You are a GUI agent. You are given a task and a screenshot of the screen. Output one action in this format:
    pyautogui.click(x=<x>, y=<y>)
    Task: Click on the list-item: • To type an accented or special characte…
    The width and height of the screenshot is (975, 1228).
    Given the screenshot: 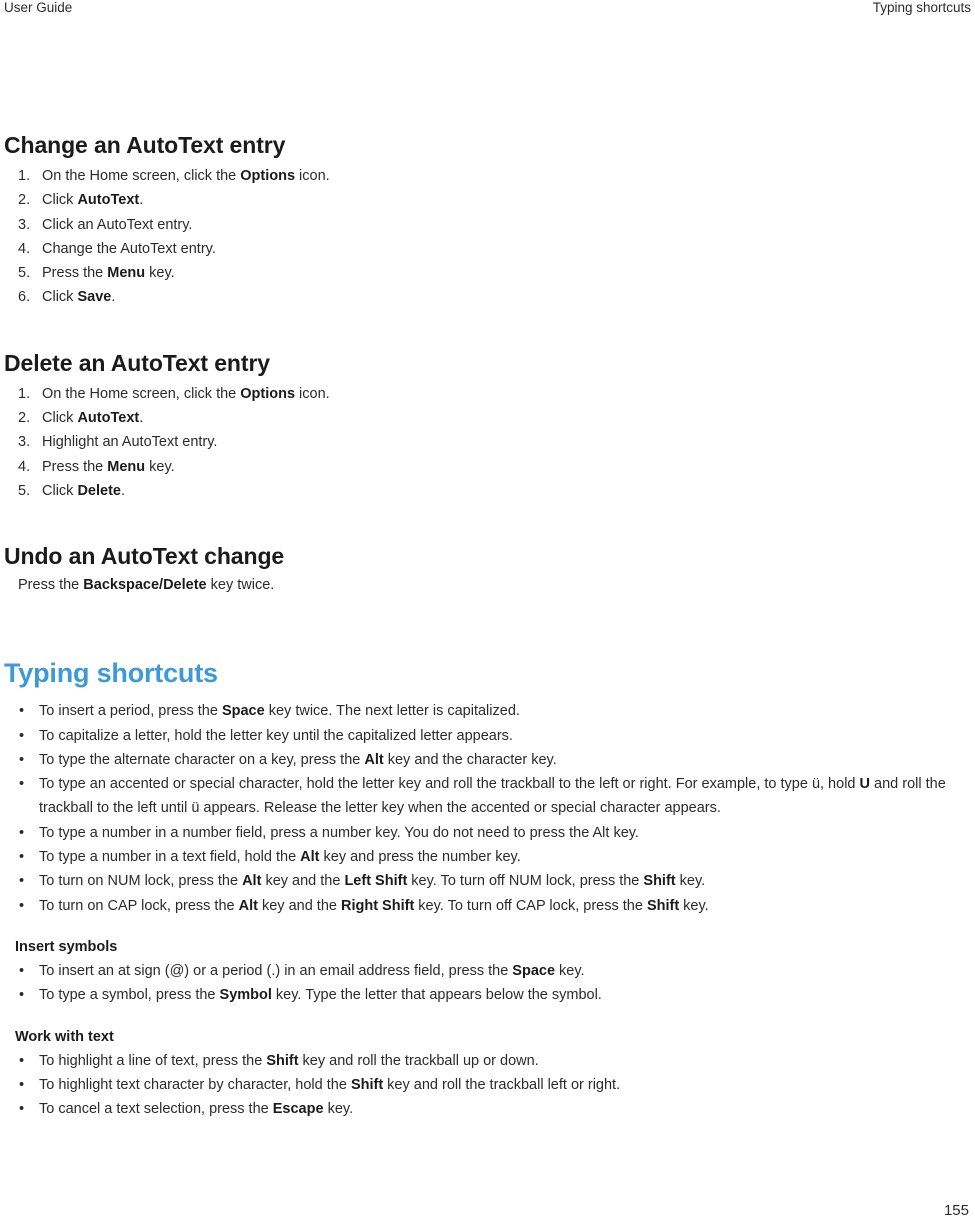 What is the action you would take?
    pyautogui.click(x=486, y=796)
    